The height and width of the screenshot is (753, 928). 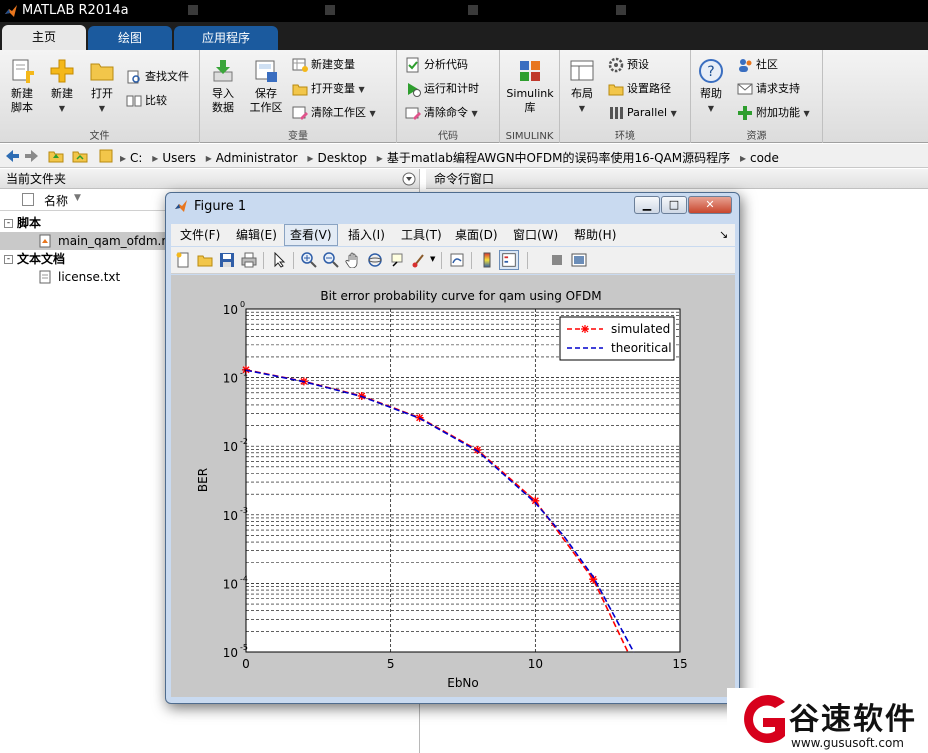 I want to click on help-label: 帮助, so click(x=711, y=93).